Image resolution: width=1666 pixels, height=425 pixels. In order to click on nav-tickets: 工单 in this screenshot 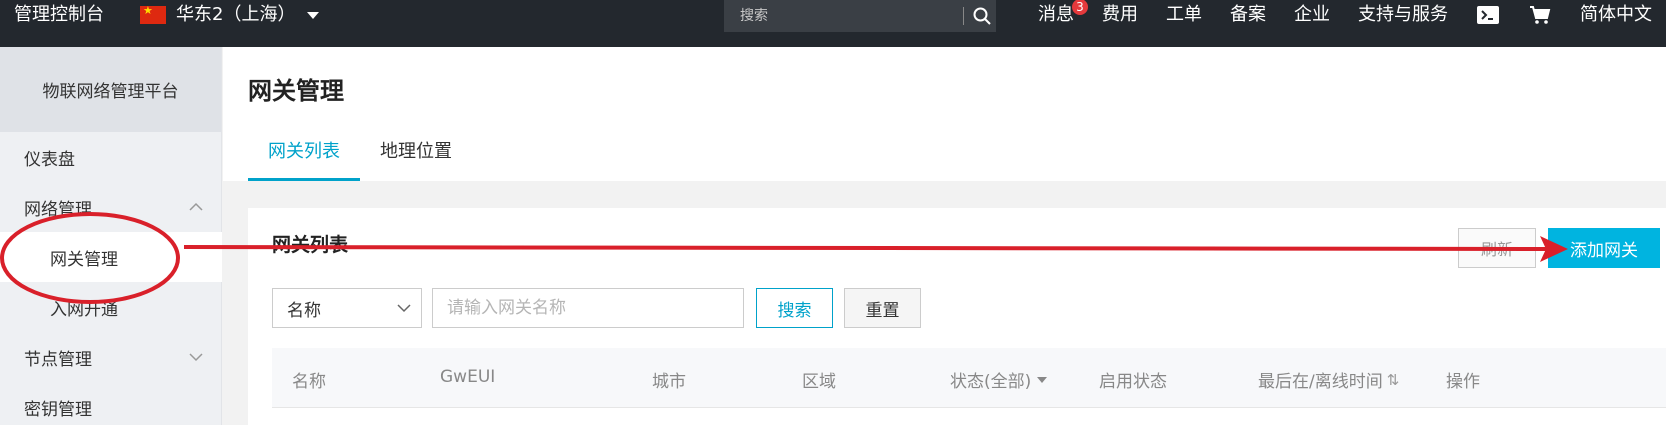, I will do `click(1184, 15)`.